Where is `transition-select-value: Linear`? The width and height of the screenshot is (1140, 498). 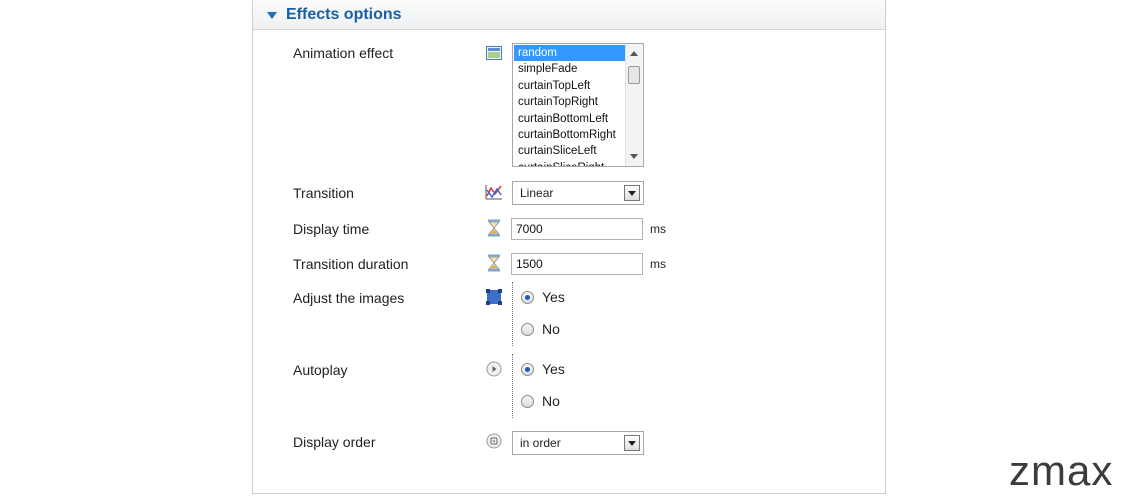 transition-select-value: Linear is located at coordinates (537, 193).